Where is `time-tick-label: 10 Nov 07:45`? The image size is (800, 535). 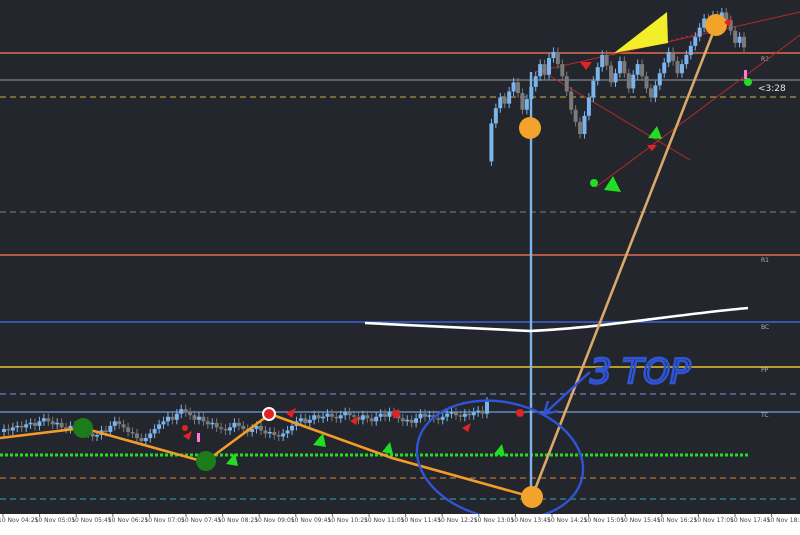 time-tick-label: 10 Nov 07:45 is located at coordinates (201, 520).